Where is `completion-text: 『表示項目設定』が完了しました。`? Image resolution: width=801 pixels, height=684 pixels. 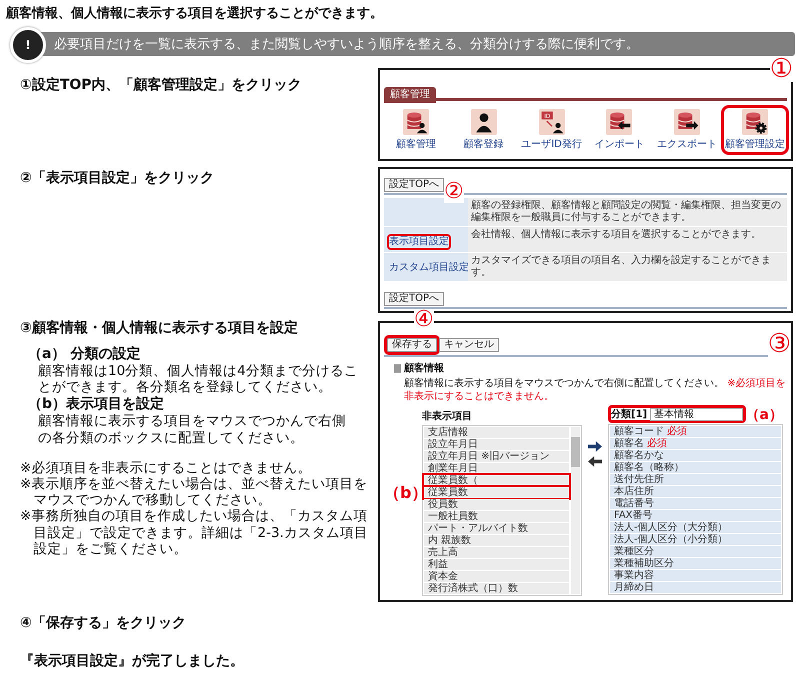 completion-text: 『表示項目設定』が完了しました。 is located at coordinates (132, 661).